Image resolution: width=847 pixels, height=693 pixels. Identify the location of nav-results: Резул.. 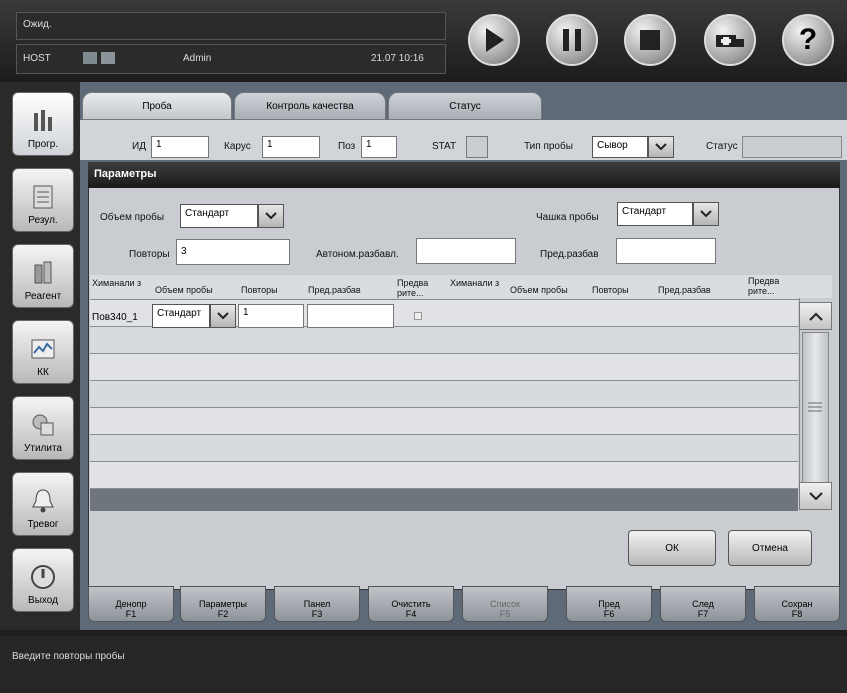
(43, 200).